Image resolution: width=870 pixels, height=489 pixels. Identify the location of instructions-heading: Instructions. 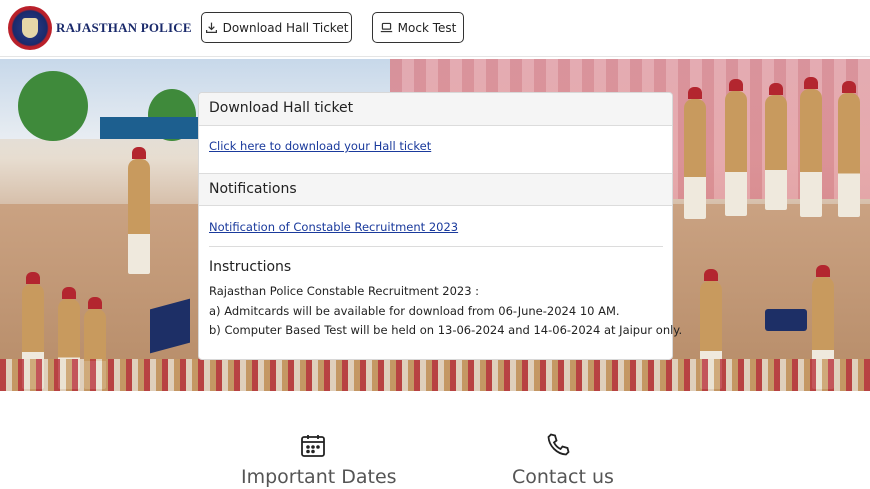
(250, 267).